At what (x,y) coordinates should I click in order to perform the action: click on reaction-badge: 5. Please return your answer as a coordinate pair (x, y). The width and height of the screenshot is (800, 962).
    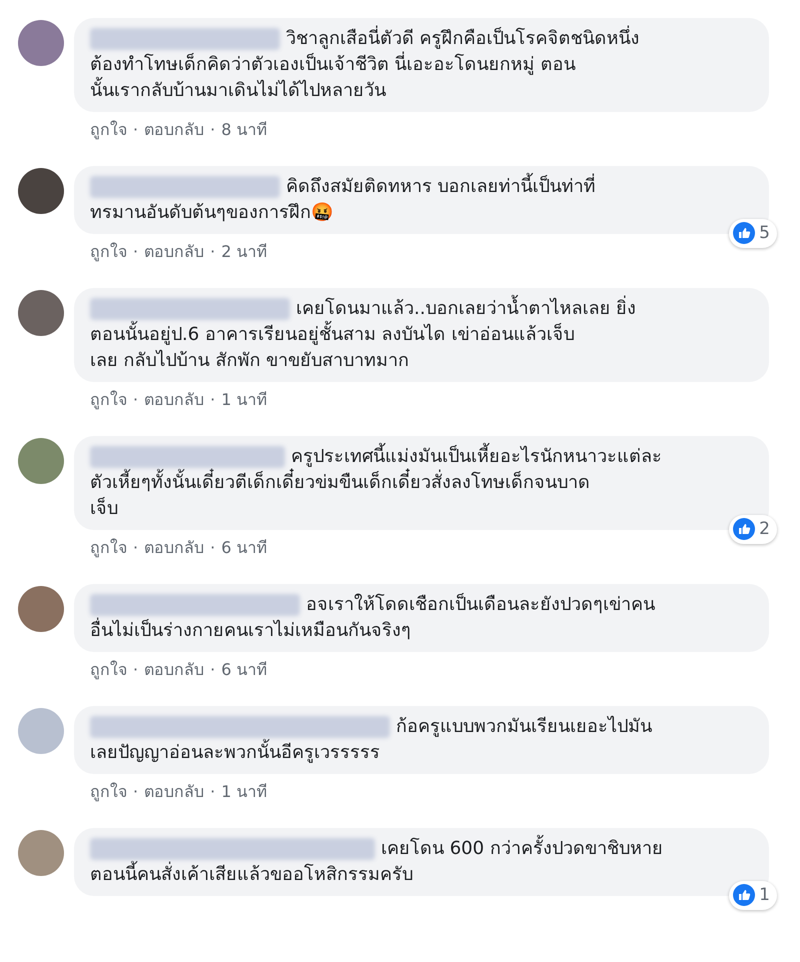
    Looking at the image, I should click on (753, 233).